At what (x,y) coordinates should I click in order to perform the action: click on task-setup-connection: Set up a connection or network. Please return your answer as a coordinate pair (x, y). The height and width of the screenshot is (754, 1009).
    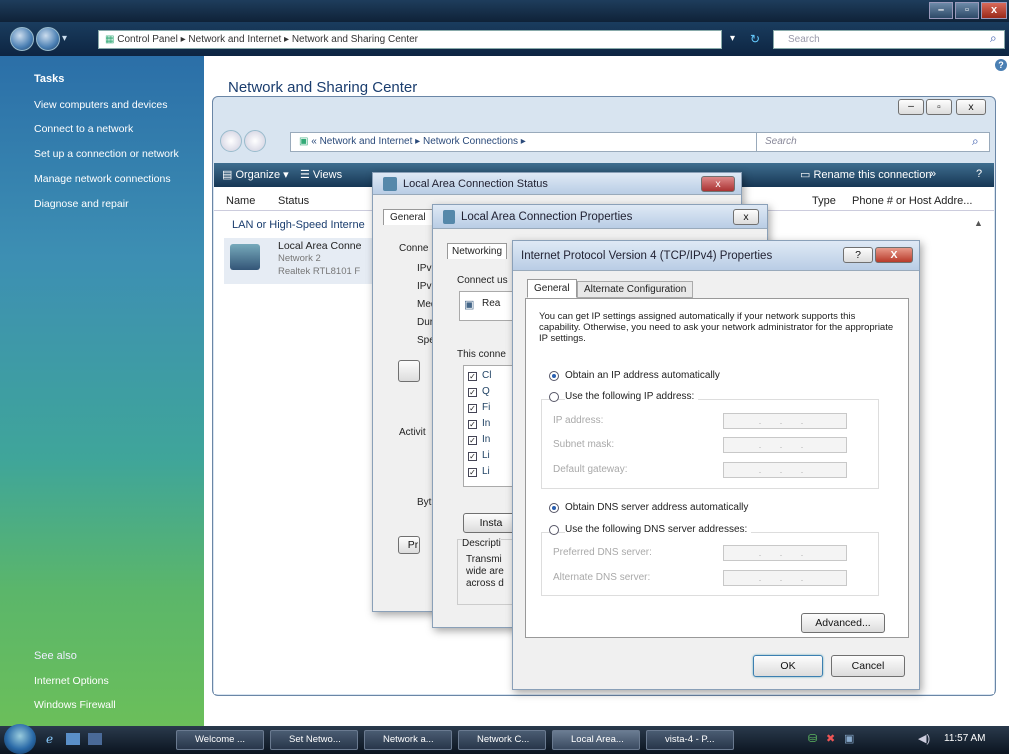
    Looking at the image, I should click on (106, 154).